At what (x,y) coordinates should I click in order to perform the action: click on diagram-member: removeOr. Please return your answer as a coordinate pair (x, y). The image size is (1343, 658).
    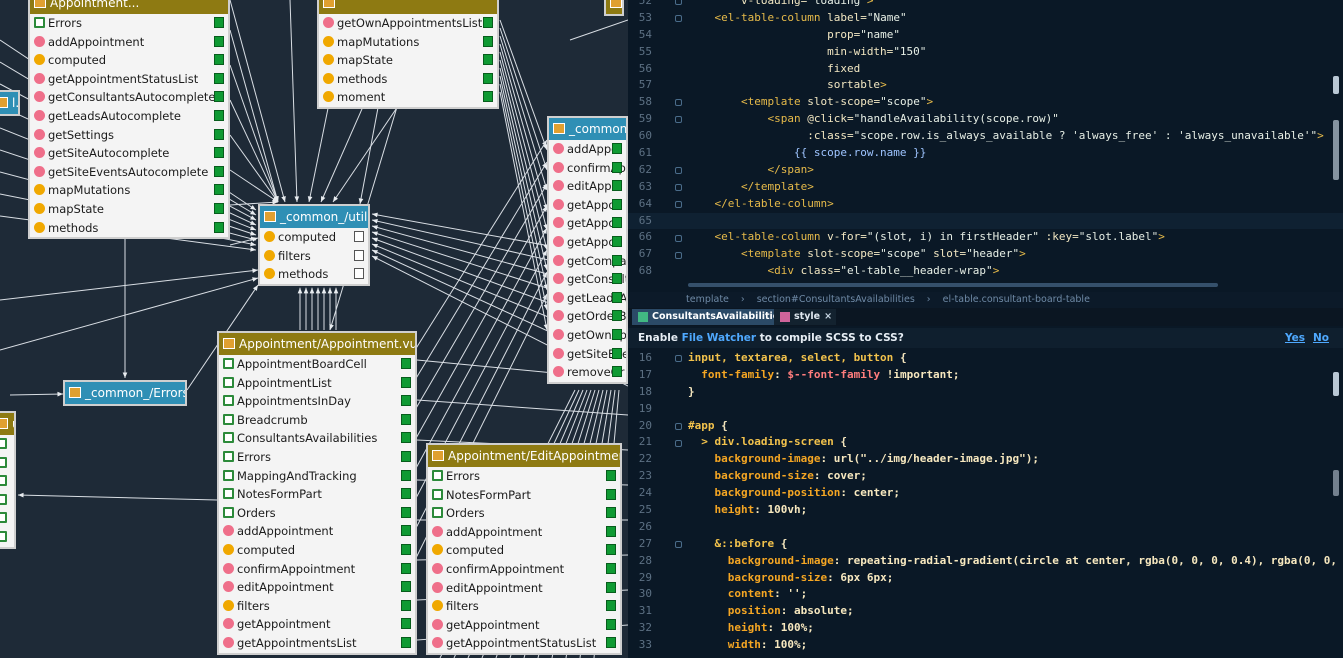
    Looking at the image, I should click on (587, 372).